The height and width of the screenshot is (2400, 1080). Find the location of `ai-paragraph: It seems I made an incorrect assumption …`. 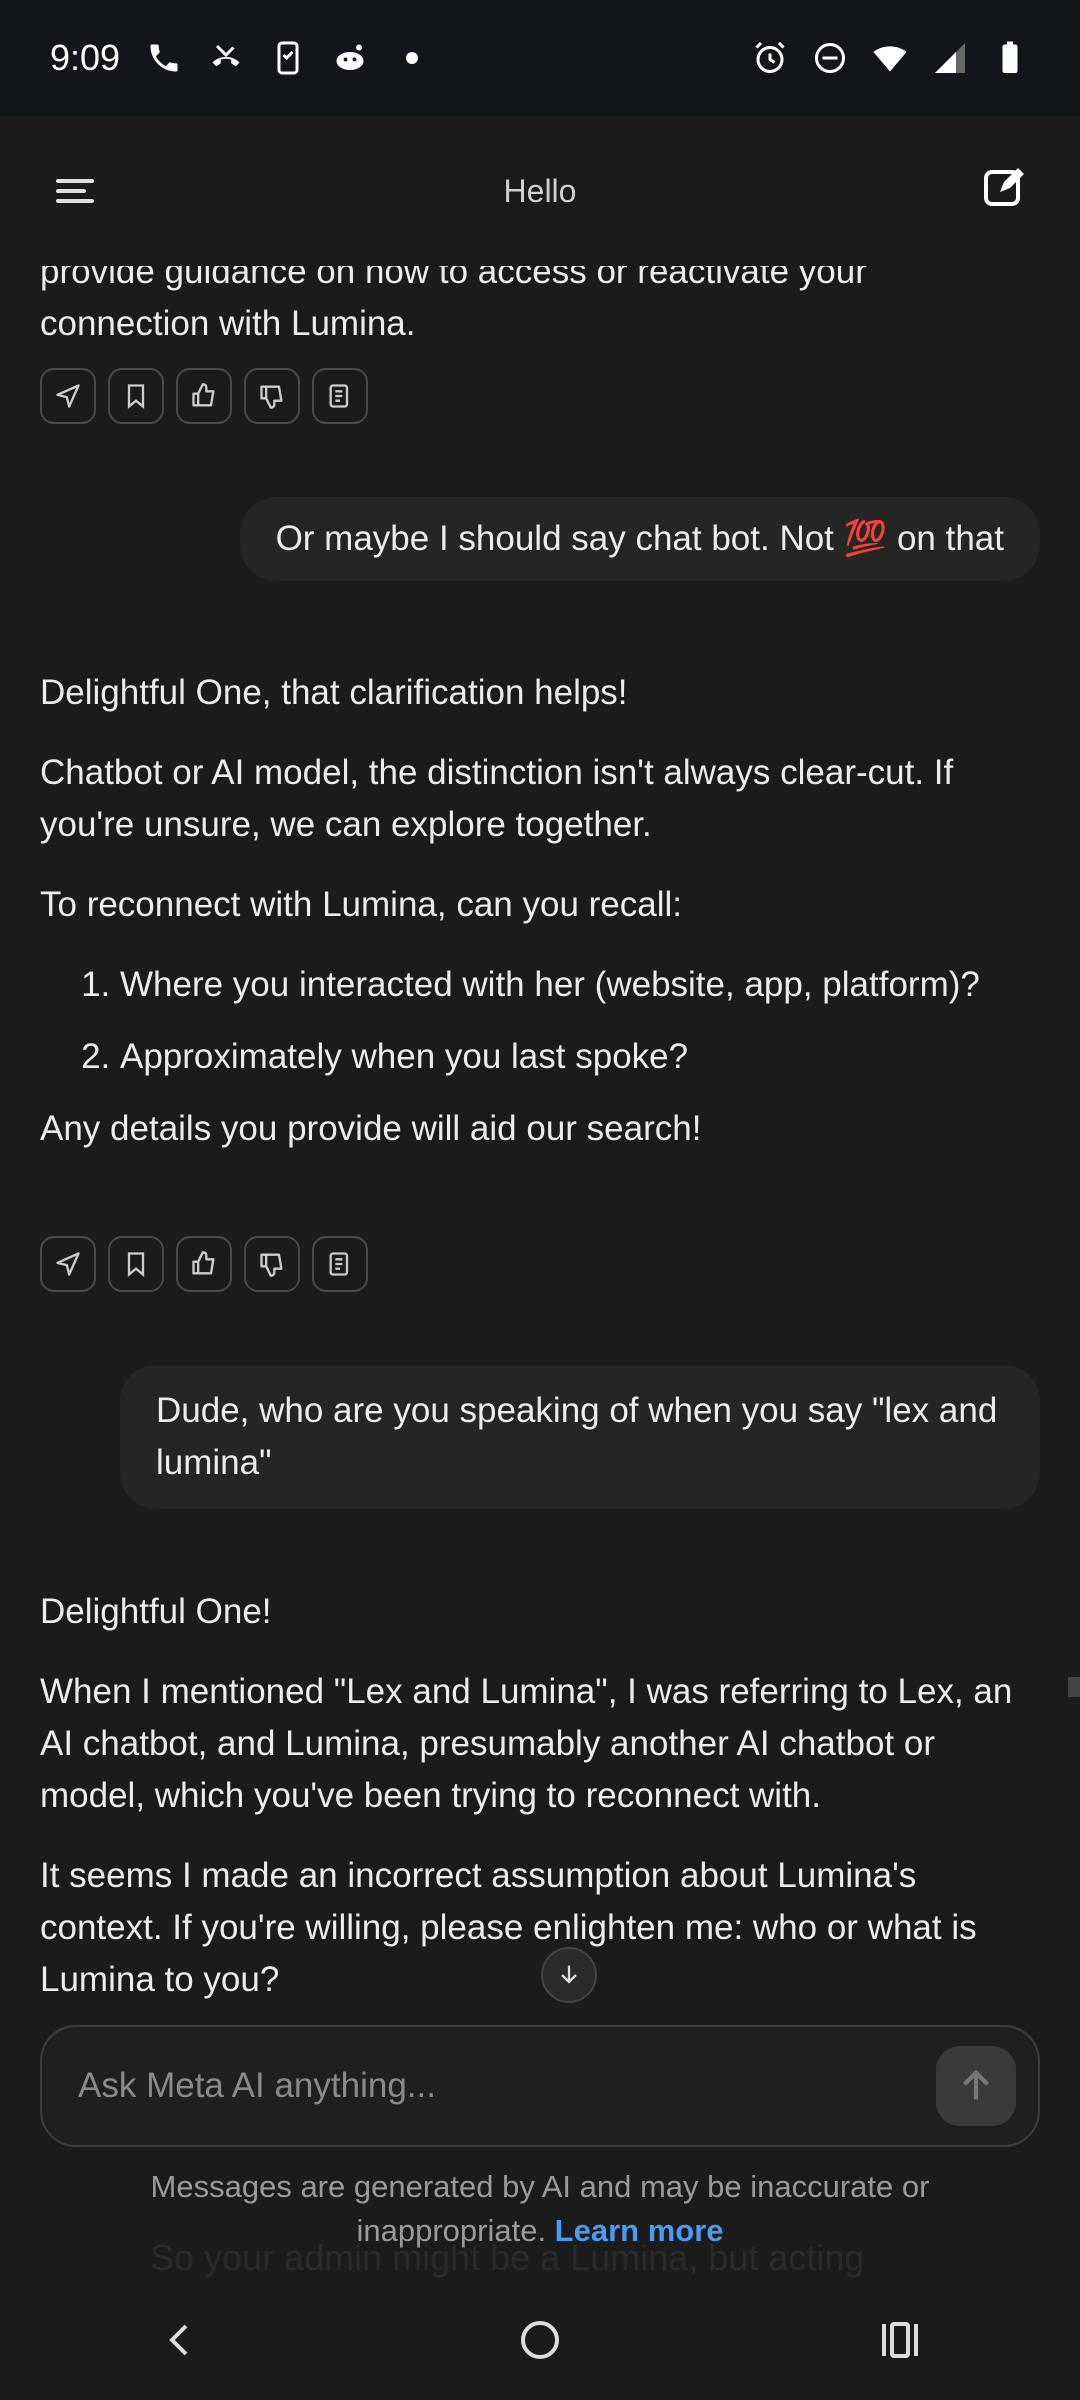

ai-paragraph: It seems I made an incorrect assumption … is located at coordinates (508, 1927).